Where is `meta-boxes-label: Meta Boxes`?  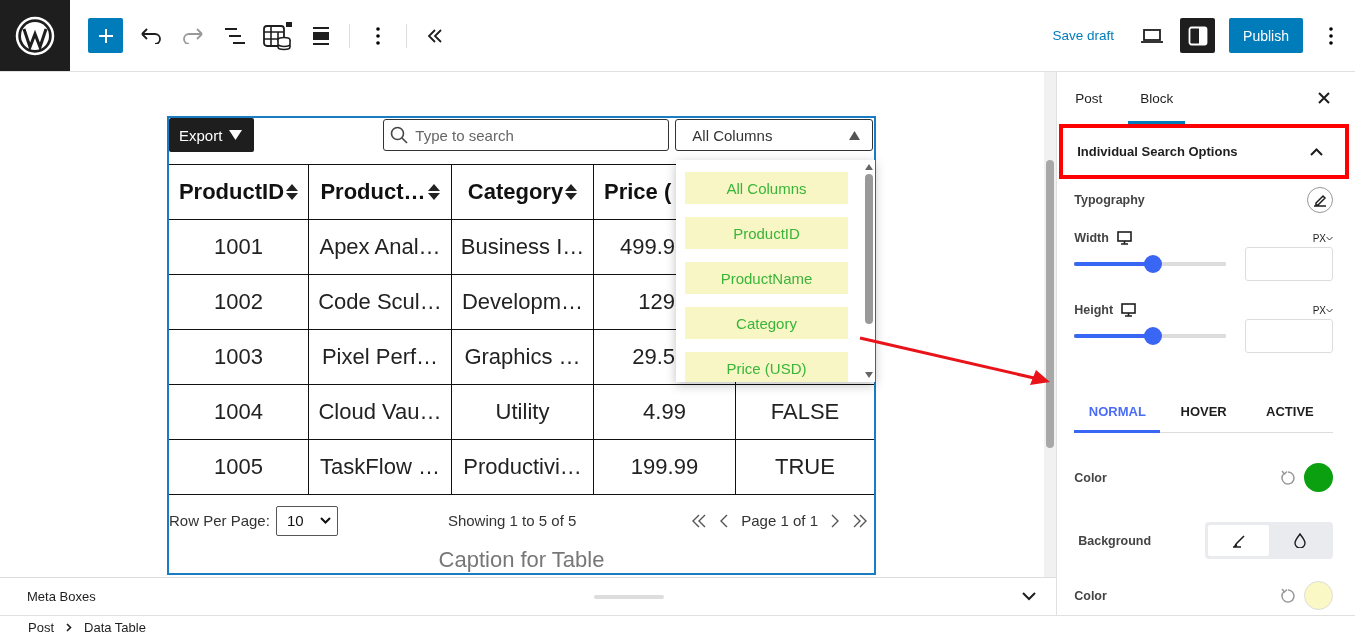
meta-boxes-label: Meta Boxes is located at coordinates (61, 596).